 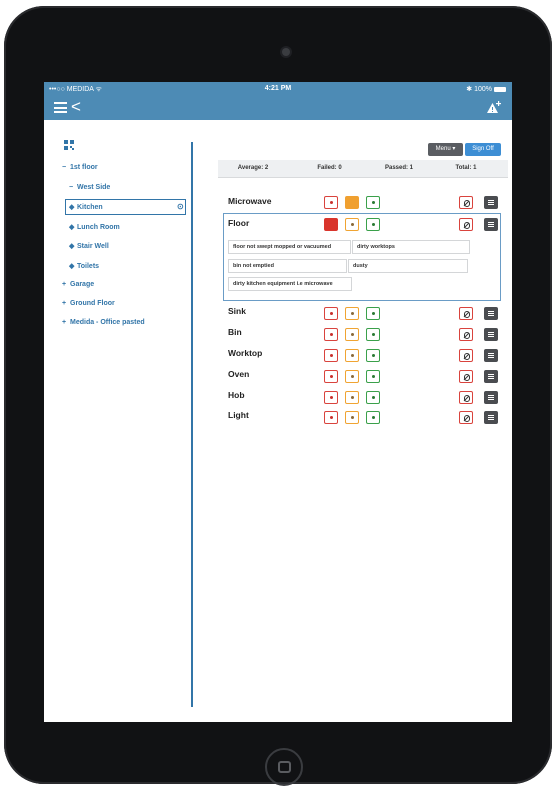 I want to click on total-count: Total: 1, so click(x=466, y=168).